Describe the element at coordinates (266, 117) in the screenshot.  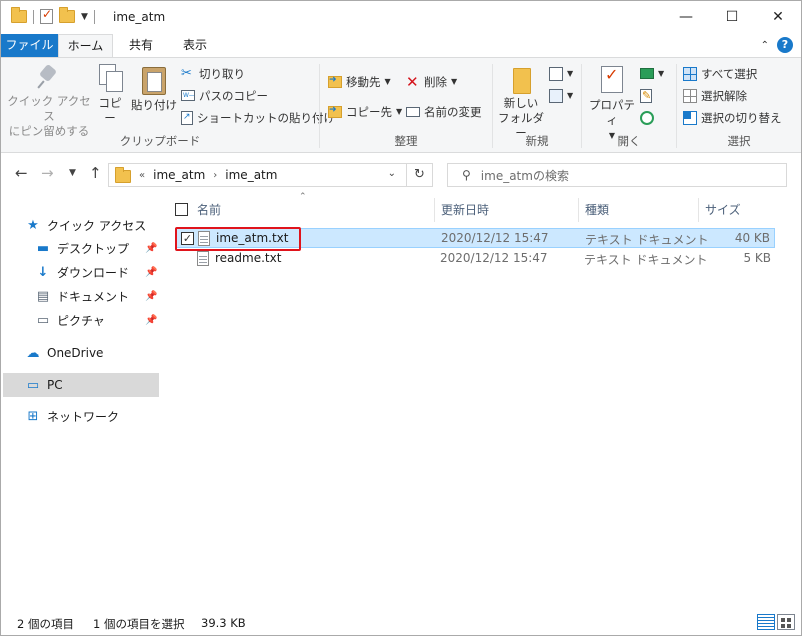
I see `paste-shortcut-label: ショートカットの貼り付け` at that location.